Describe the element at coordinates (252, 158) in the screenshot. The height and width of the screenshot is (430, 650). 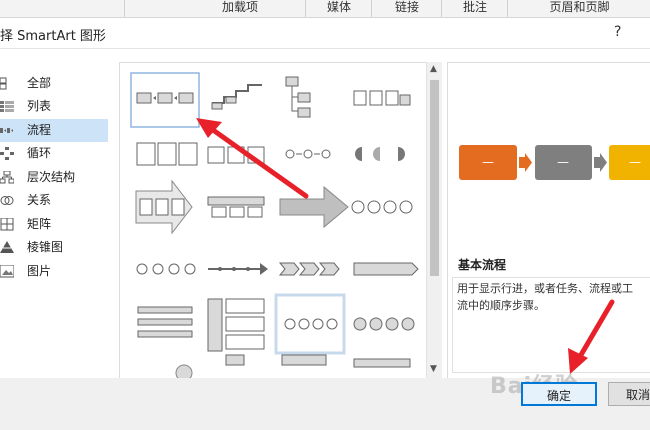
I see `annotation-arrow-gallery` at that location.